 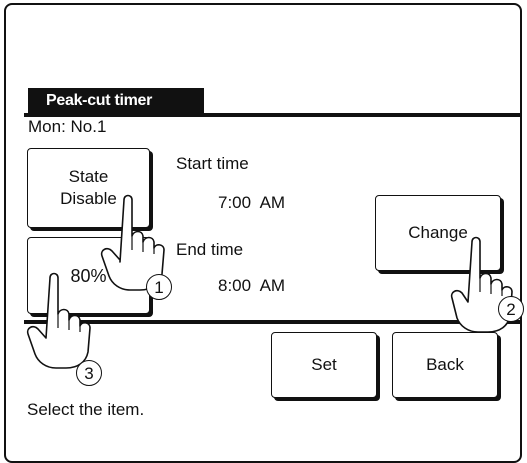 I want to click on pointing-hand-icon, so click(x=58, y=320).